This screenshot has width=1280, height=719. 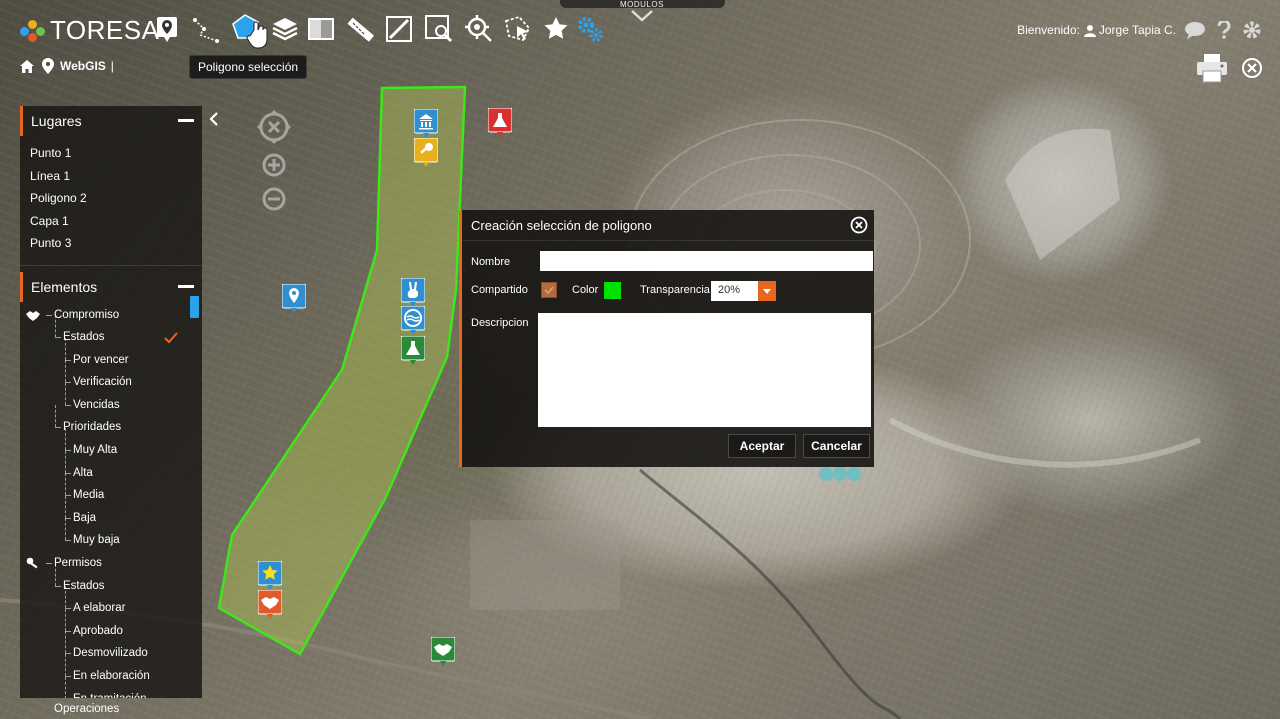 What do you see at coordinates (186, 120) in the screenshot?
I see `collapse-places-button` at bounding box center [186, 120].